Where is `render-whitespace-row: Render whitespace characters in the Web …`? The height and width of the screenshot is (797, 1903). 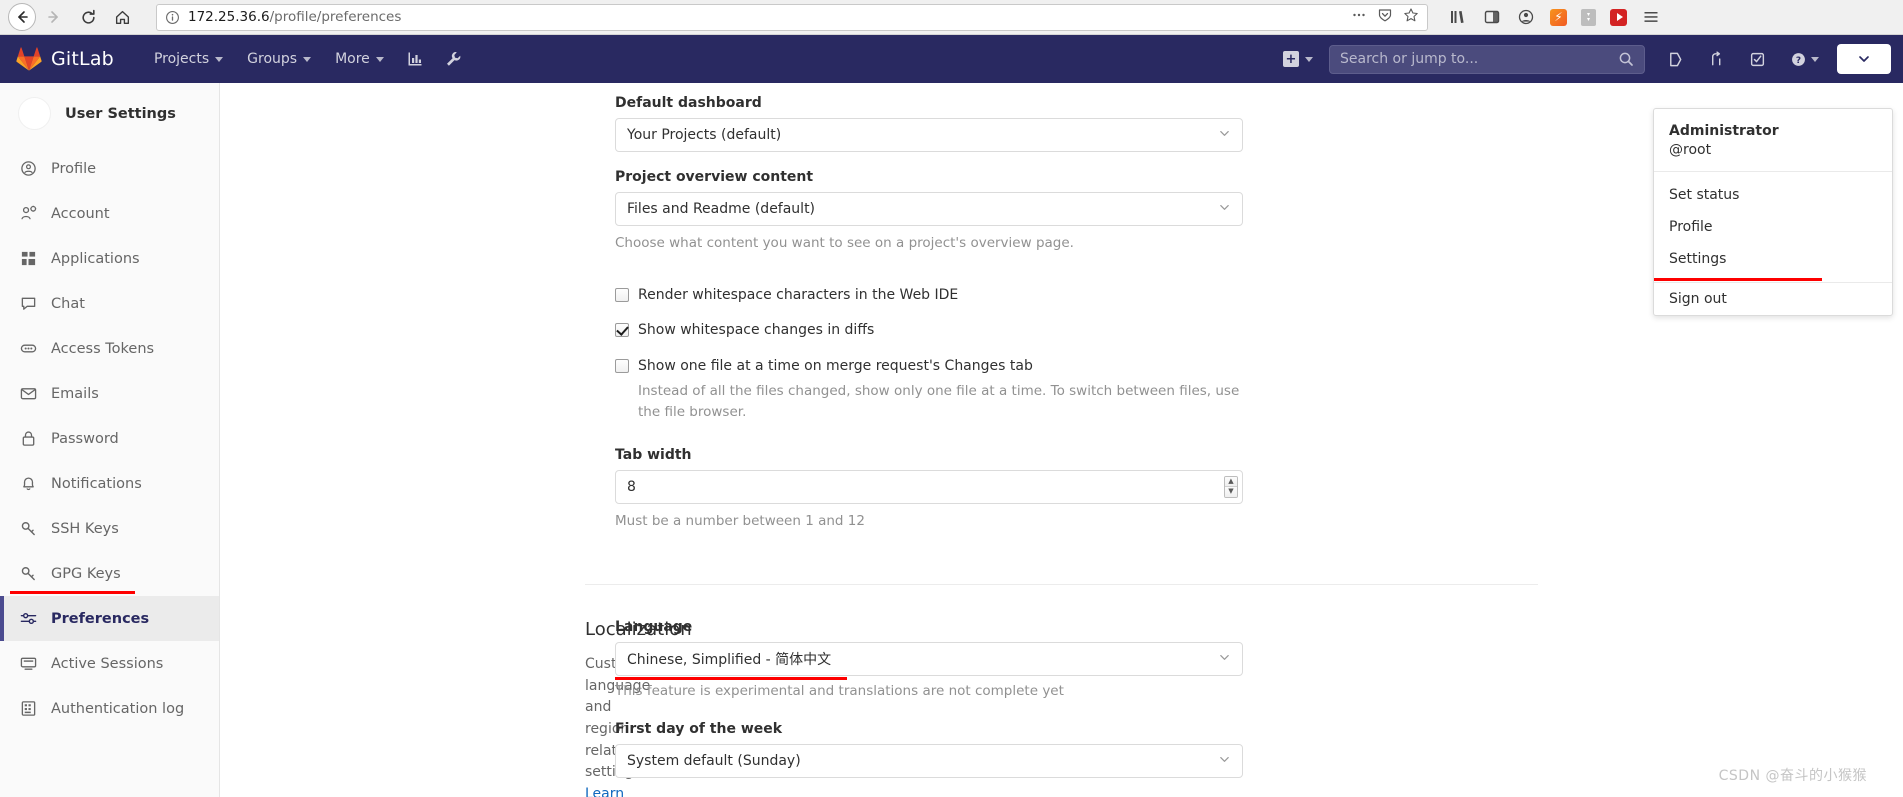
render-whitespace-row: Render whitespace characters in the Web … is located at coordinates (929, 295).